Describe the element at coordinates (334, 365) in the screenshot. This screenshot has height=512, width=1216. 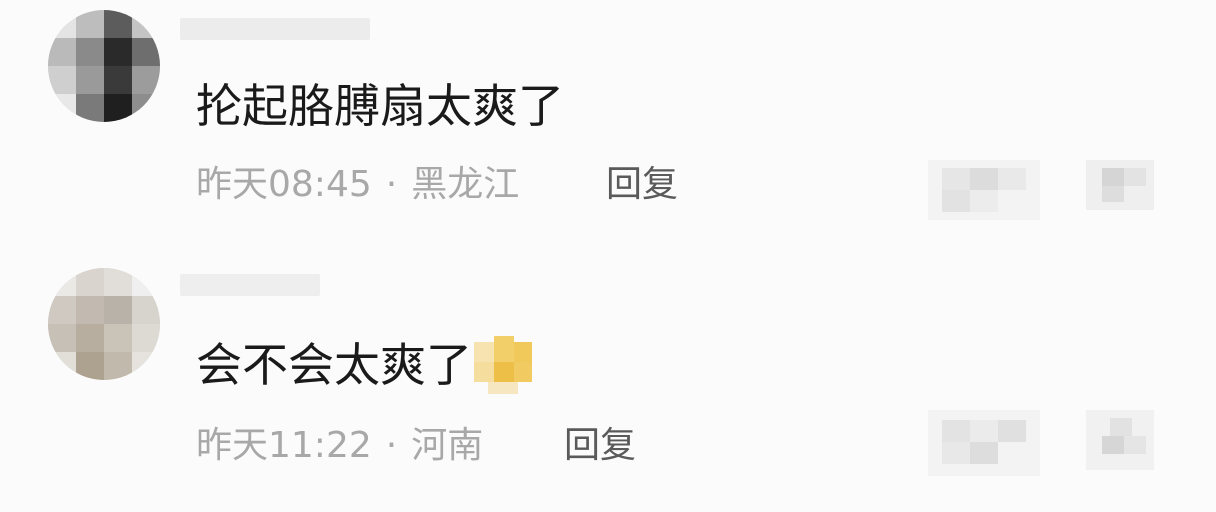
I see `comment-text-body: 会不会太爽了` at that location.